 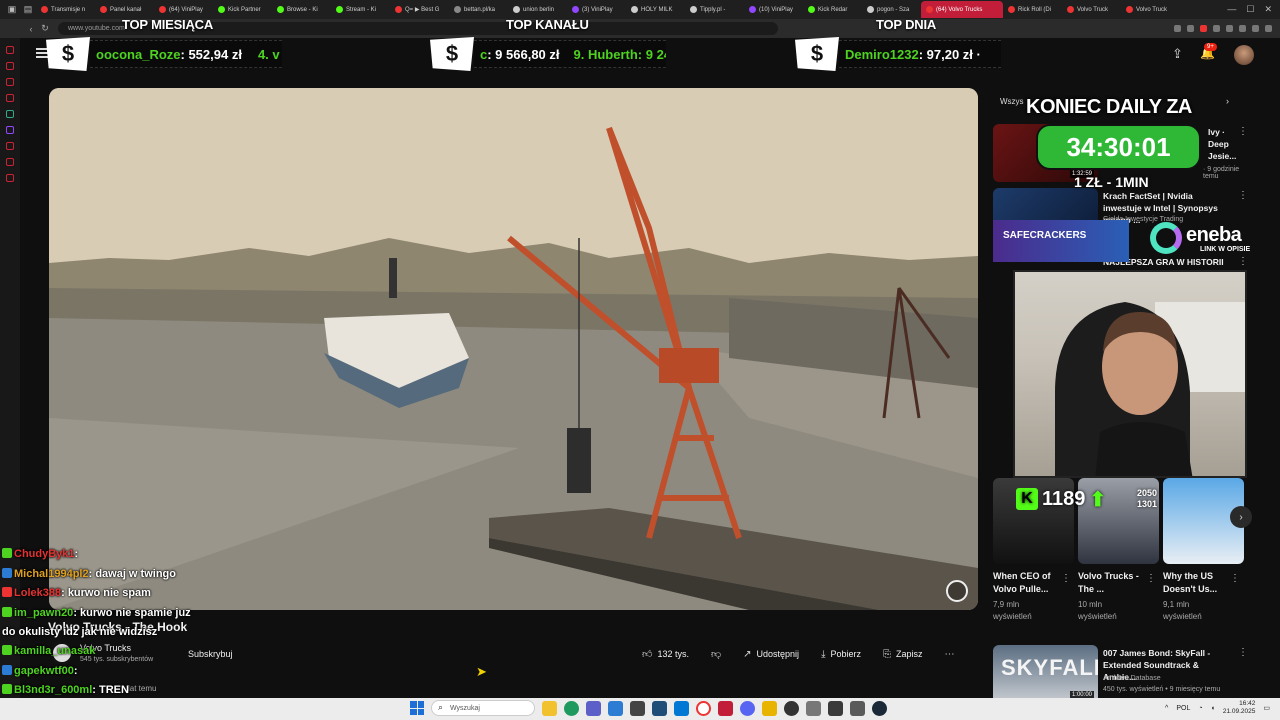 I want to click on browser-tab: Tipply.pl -, so click(x=714, y=9).